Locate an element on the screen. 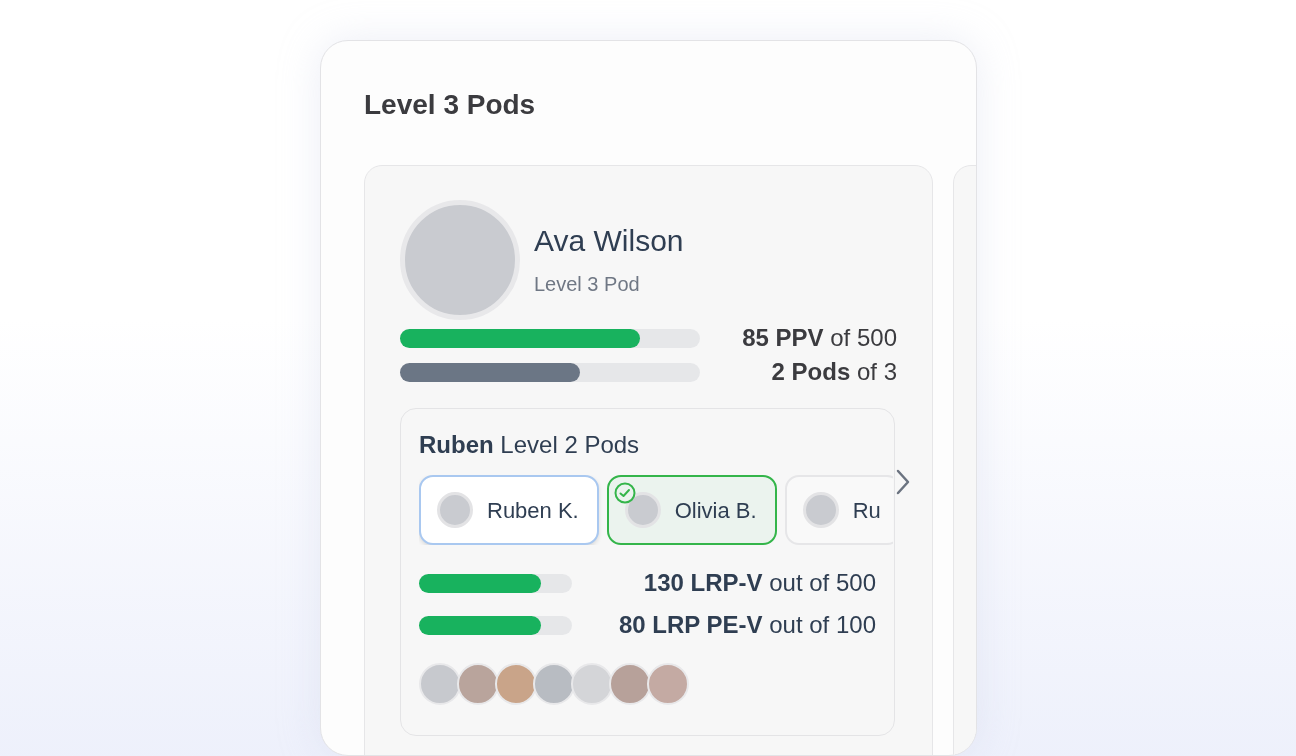  progress-label: 130 LRP-V out of 500 is located at coordinates (759, 583).